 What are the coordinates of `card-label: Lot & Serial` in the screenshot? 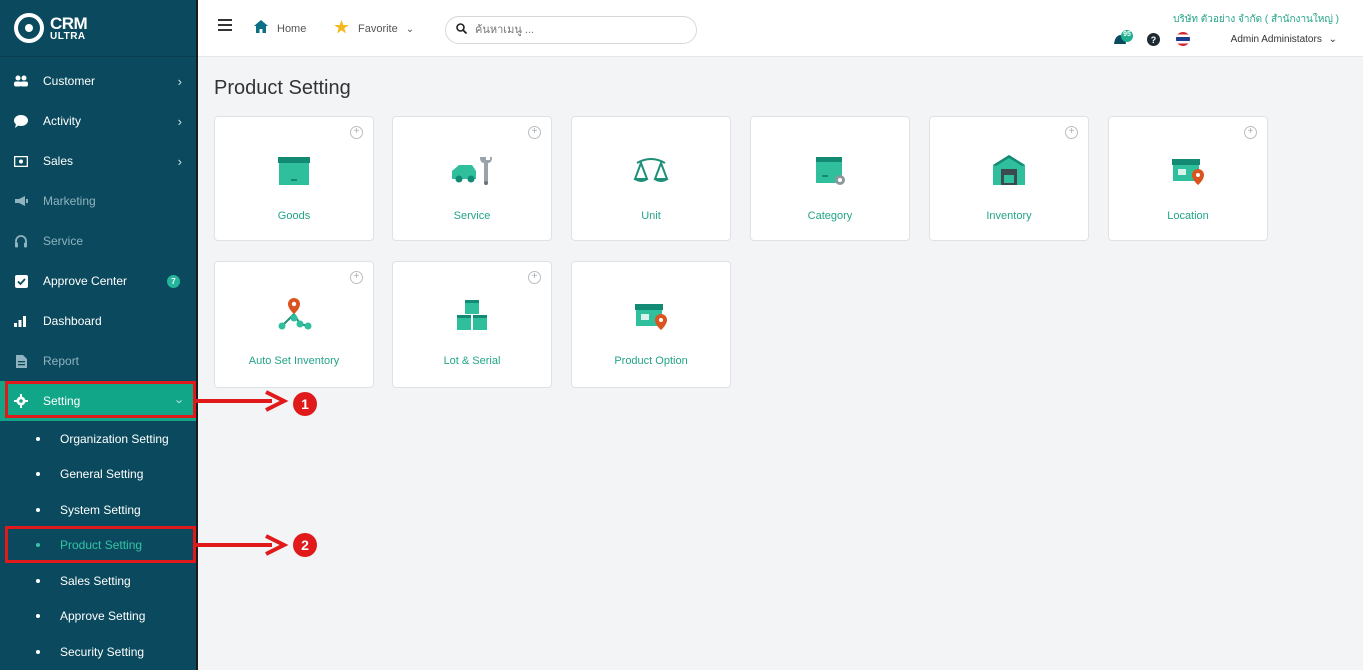 It's located at (472, 361).